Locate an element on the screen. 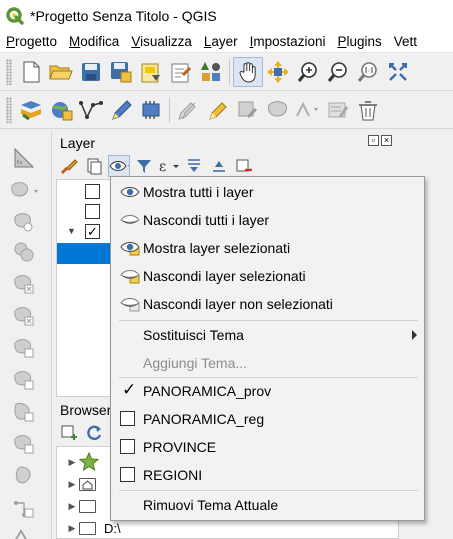  browser-item-home: ▶ is located at coordinates (80, 484).